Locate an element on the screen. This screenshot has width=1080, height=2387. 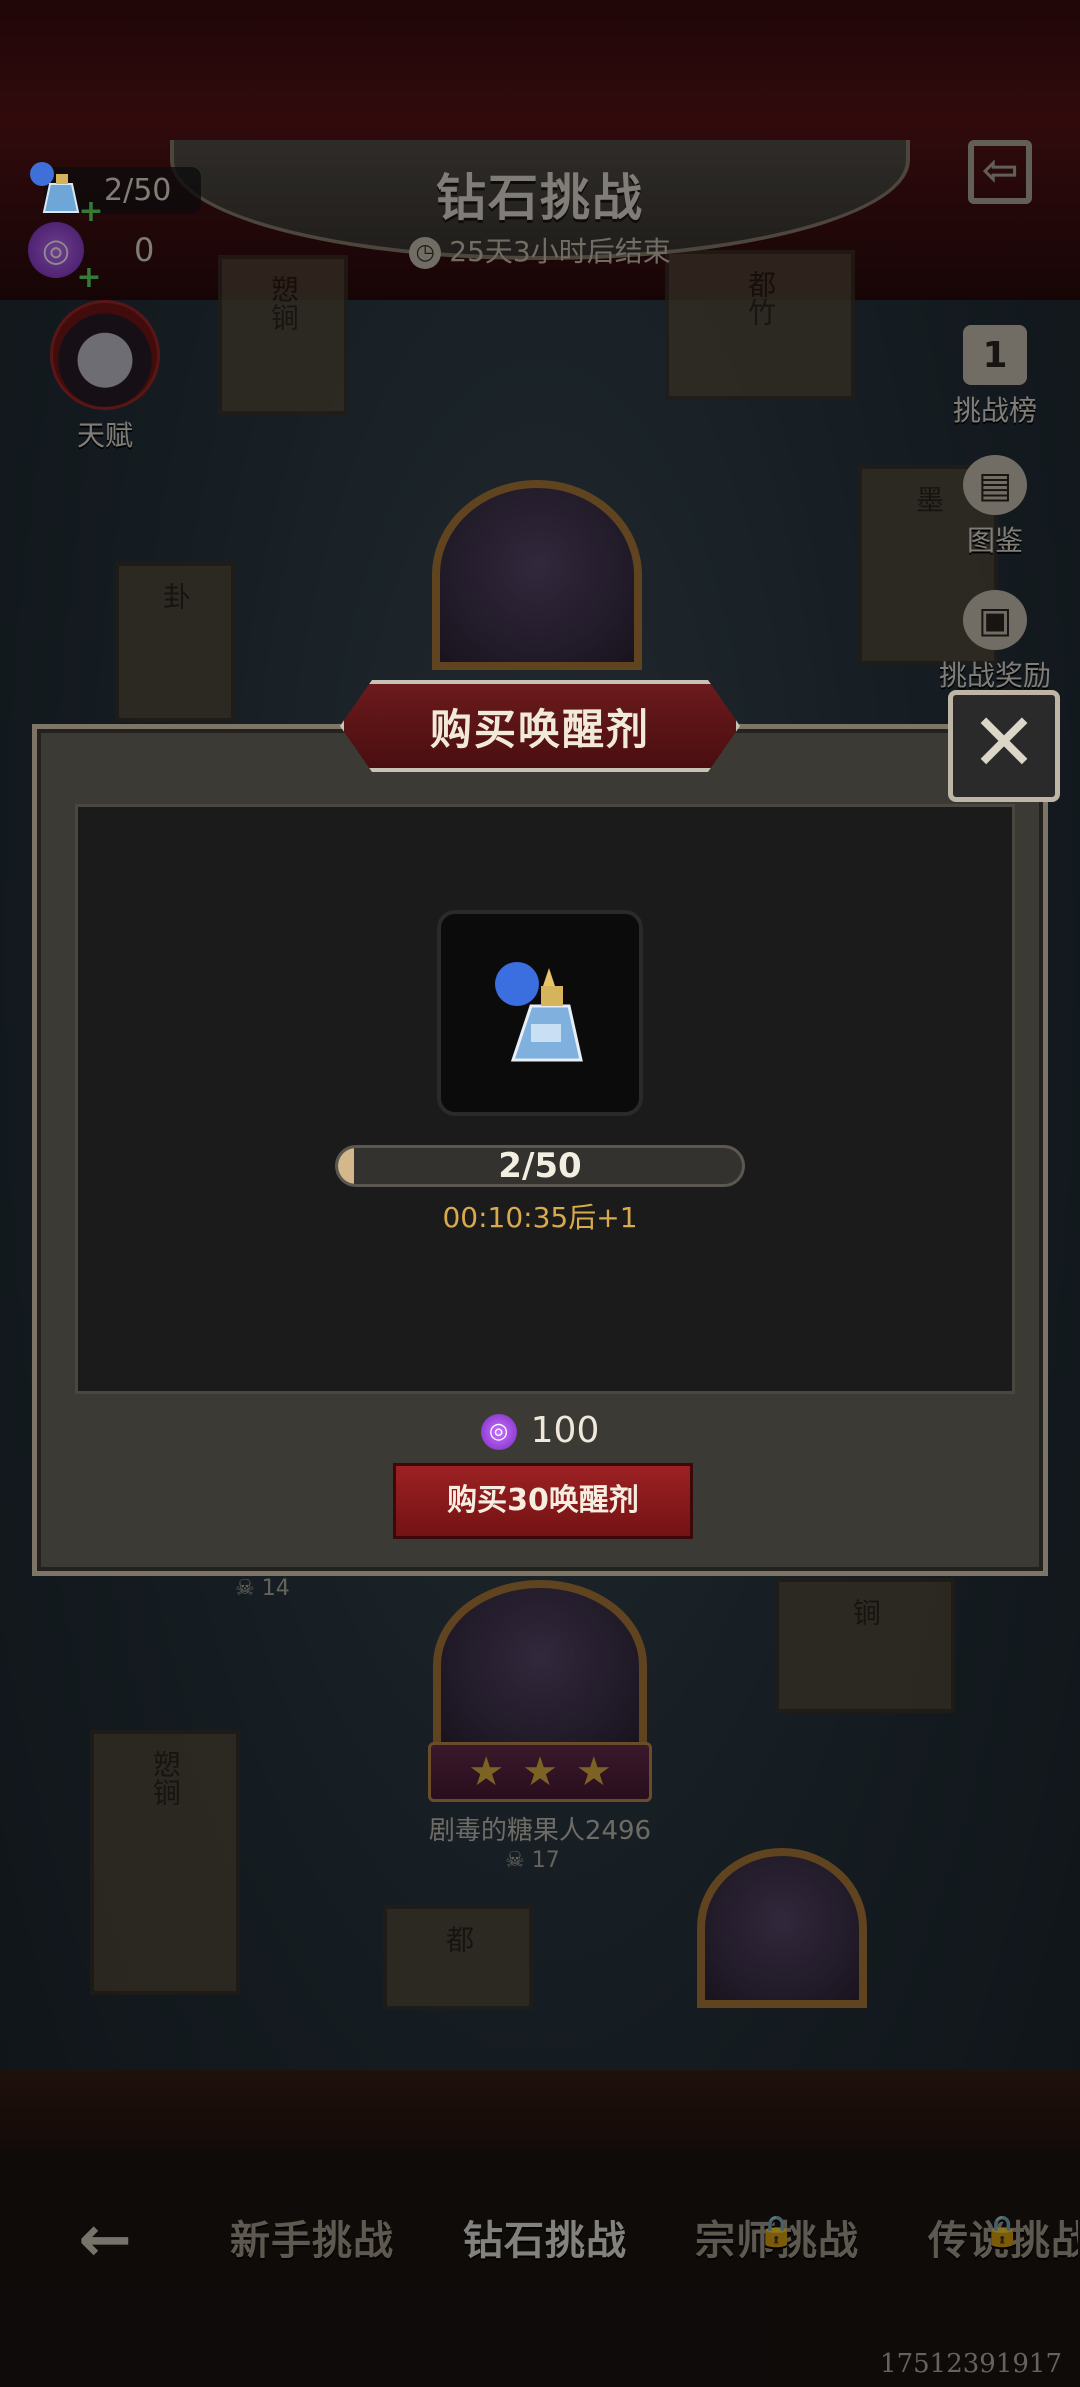
potion-progress-bar: 2/50 is located at coordinates (540, 1166).